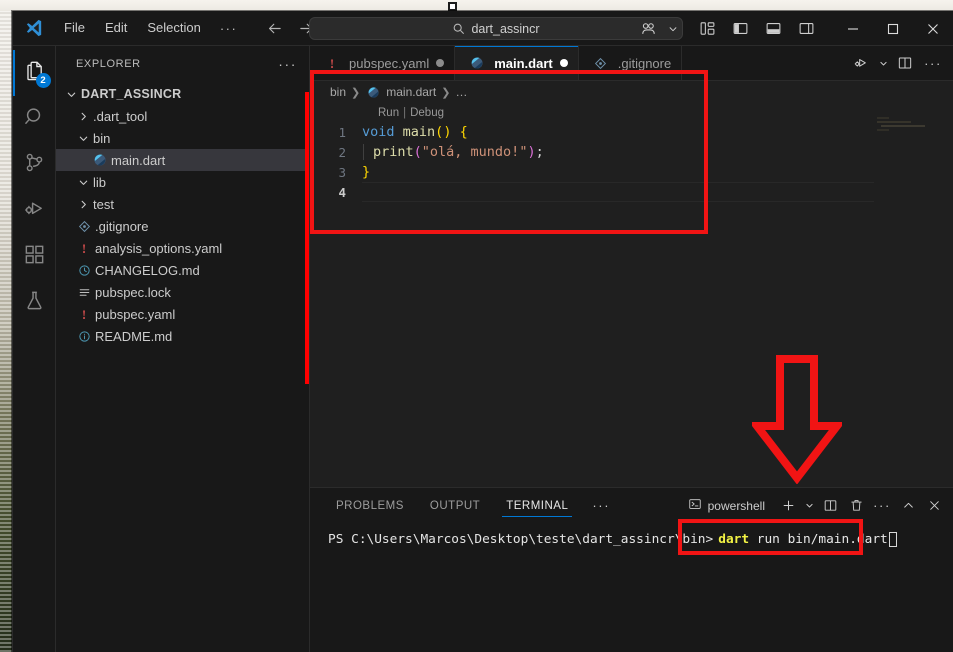 This screenshot has height=652, width=953. Describe the element at coordinates (893, 28) in the screenshot. I see `maximize-icon` at that location.